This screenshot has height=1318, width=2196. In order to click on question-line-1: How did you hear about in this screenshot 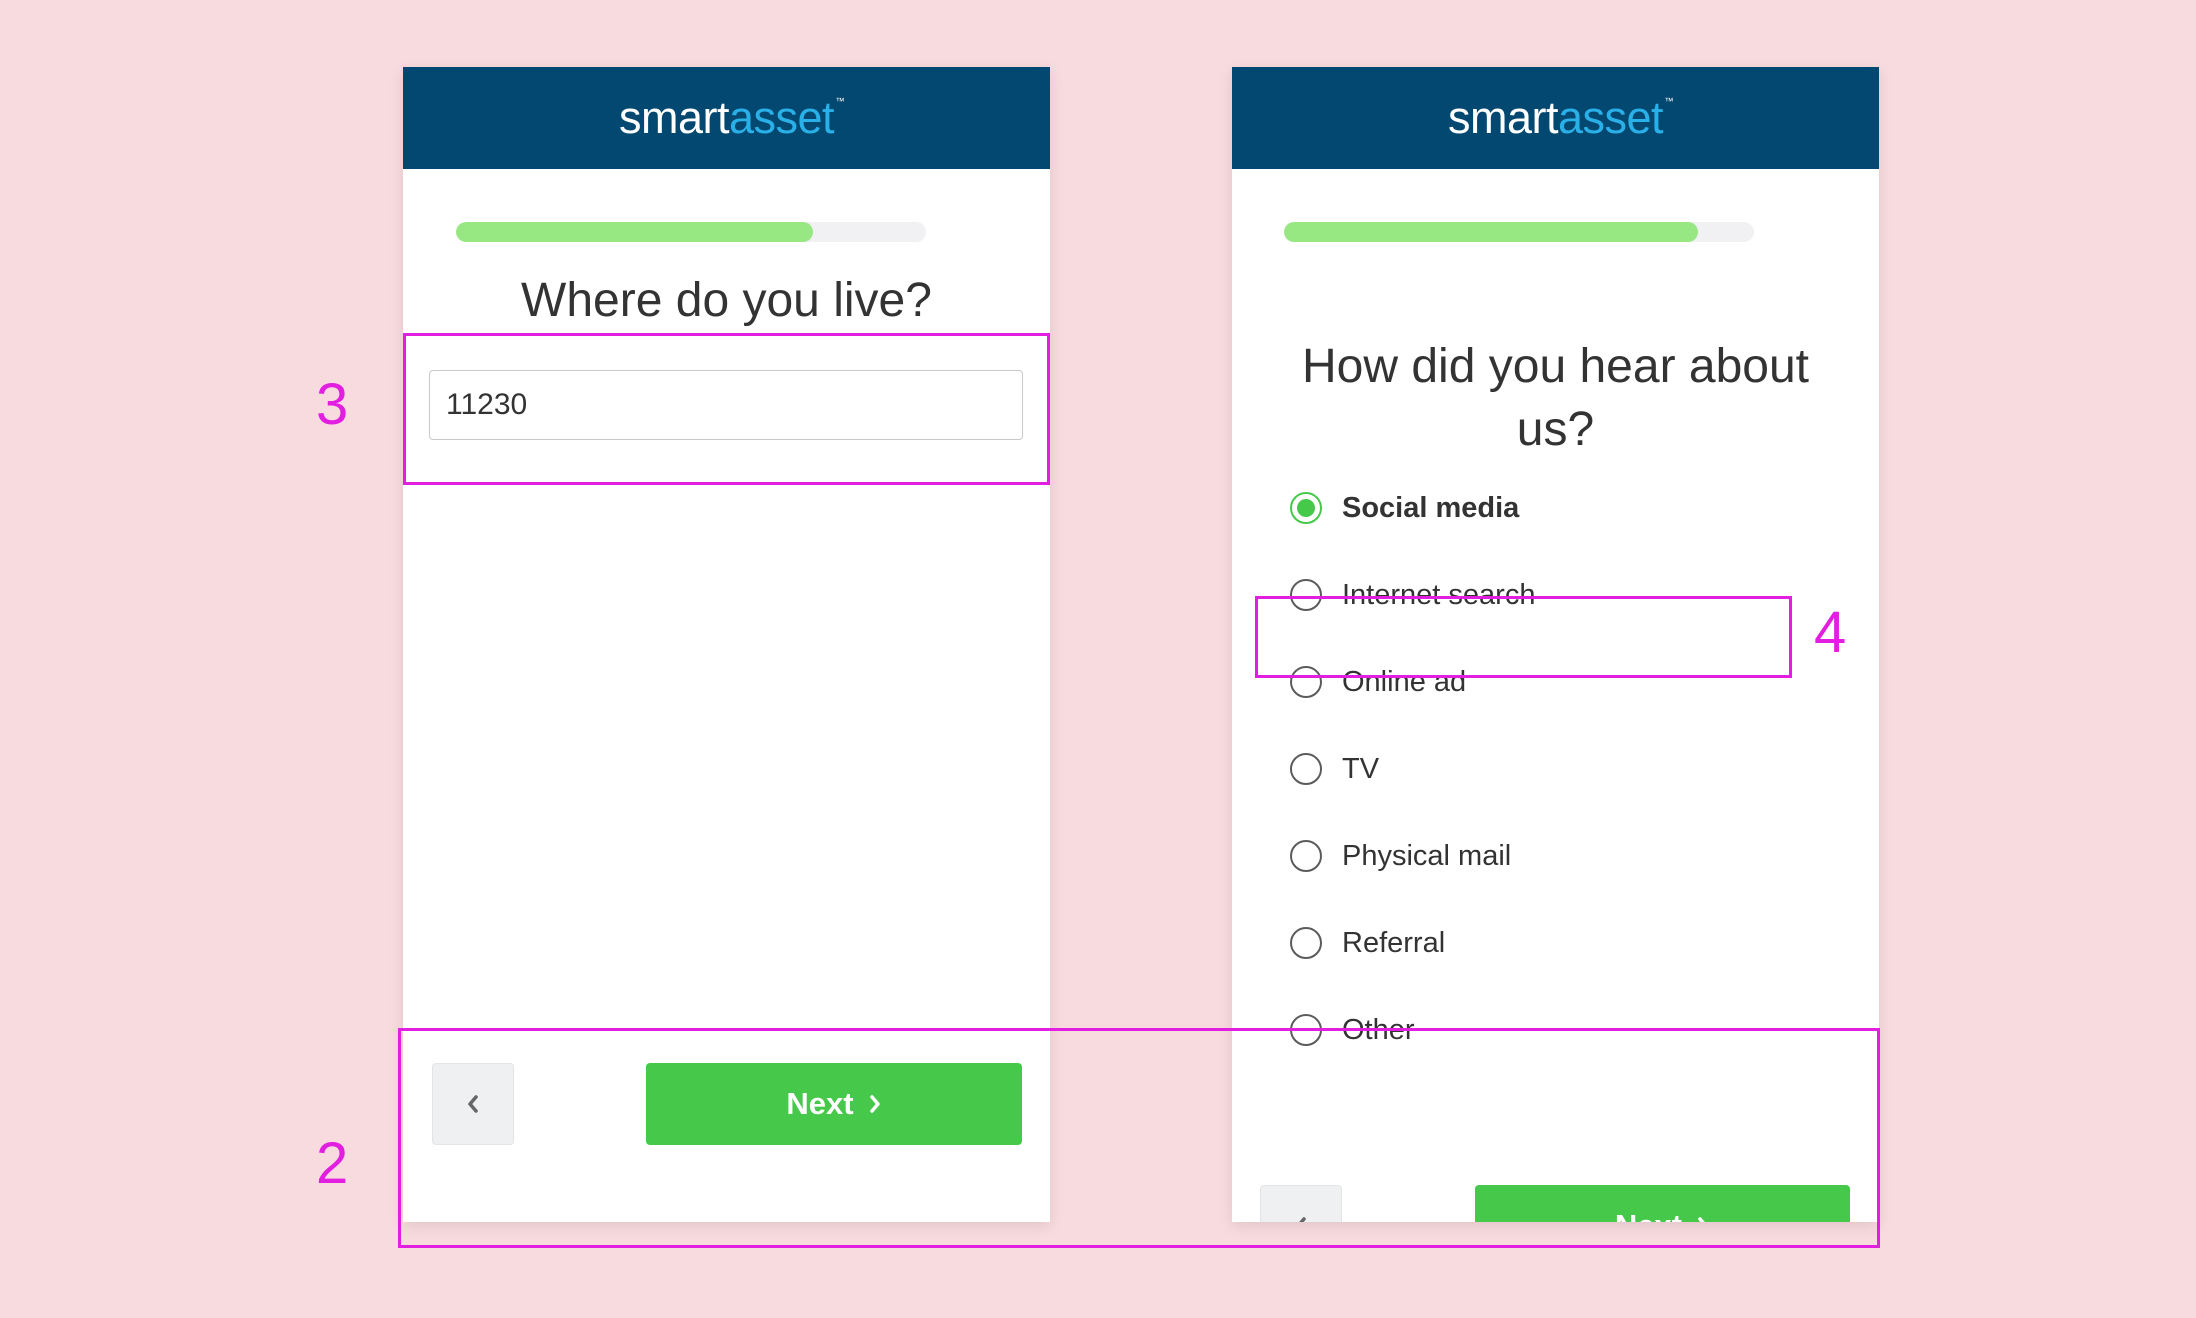, I will do `click(1555, 366)`.